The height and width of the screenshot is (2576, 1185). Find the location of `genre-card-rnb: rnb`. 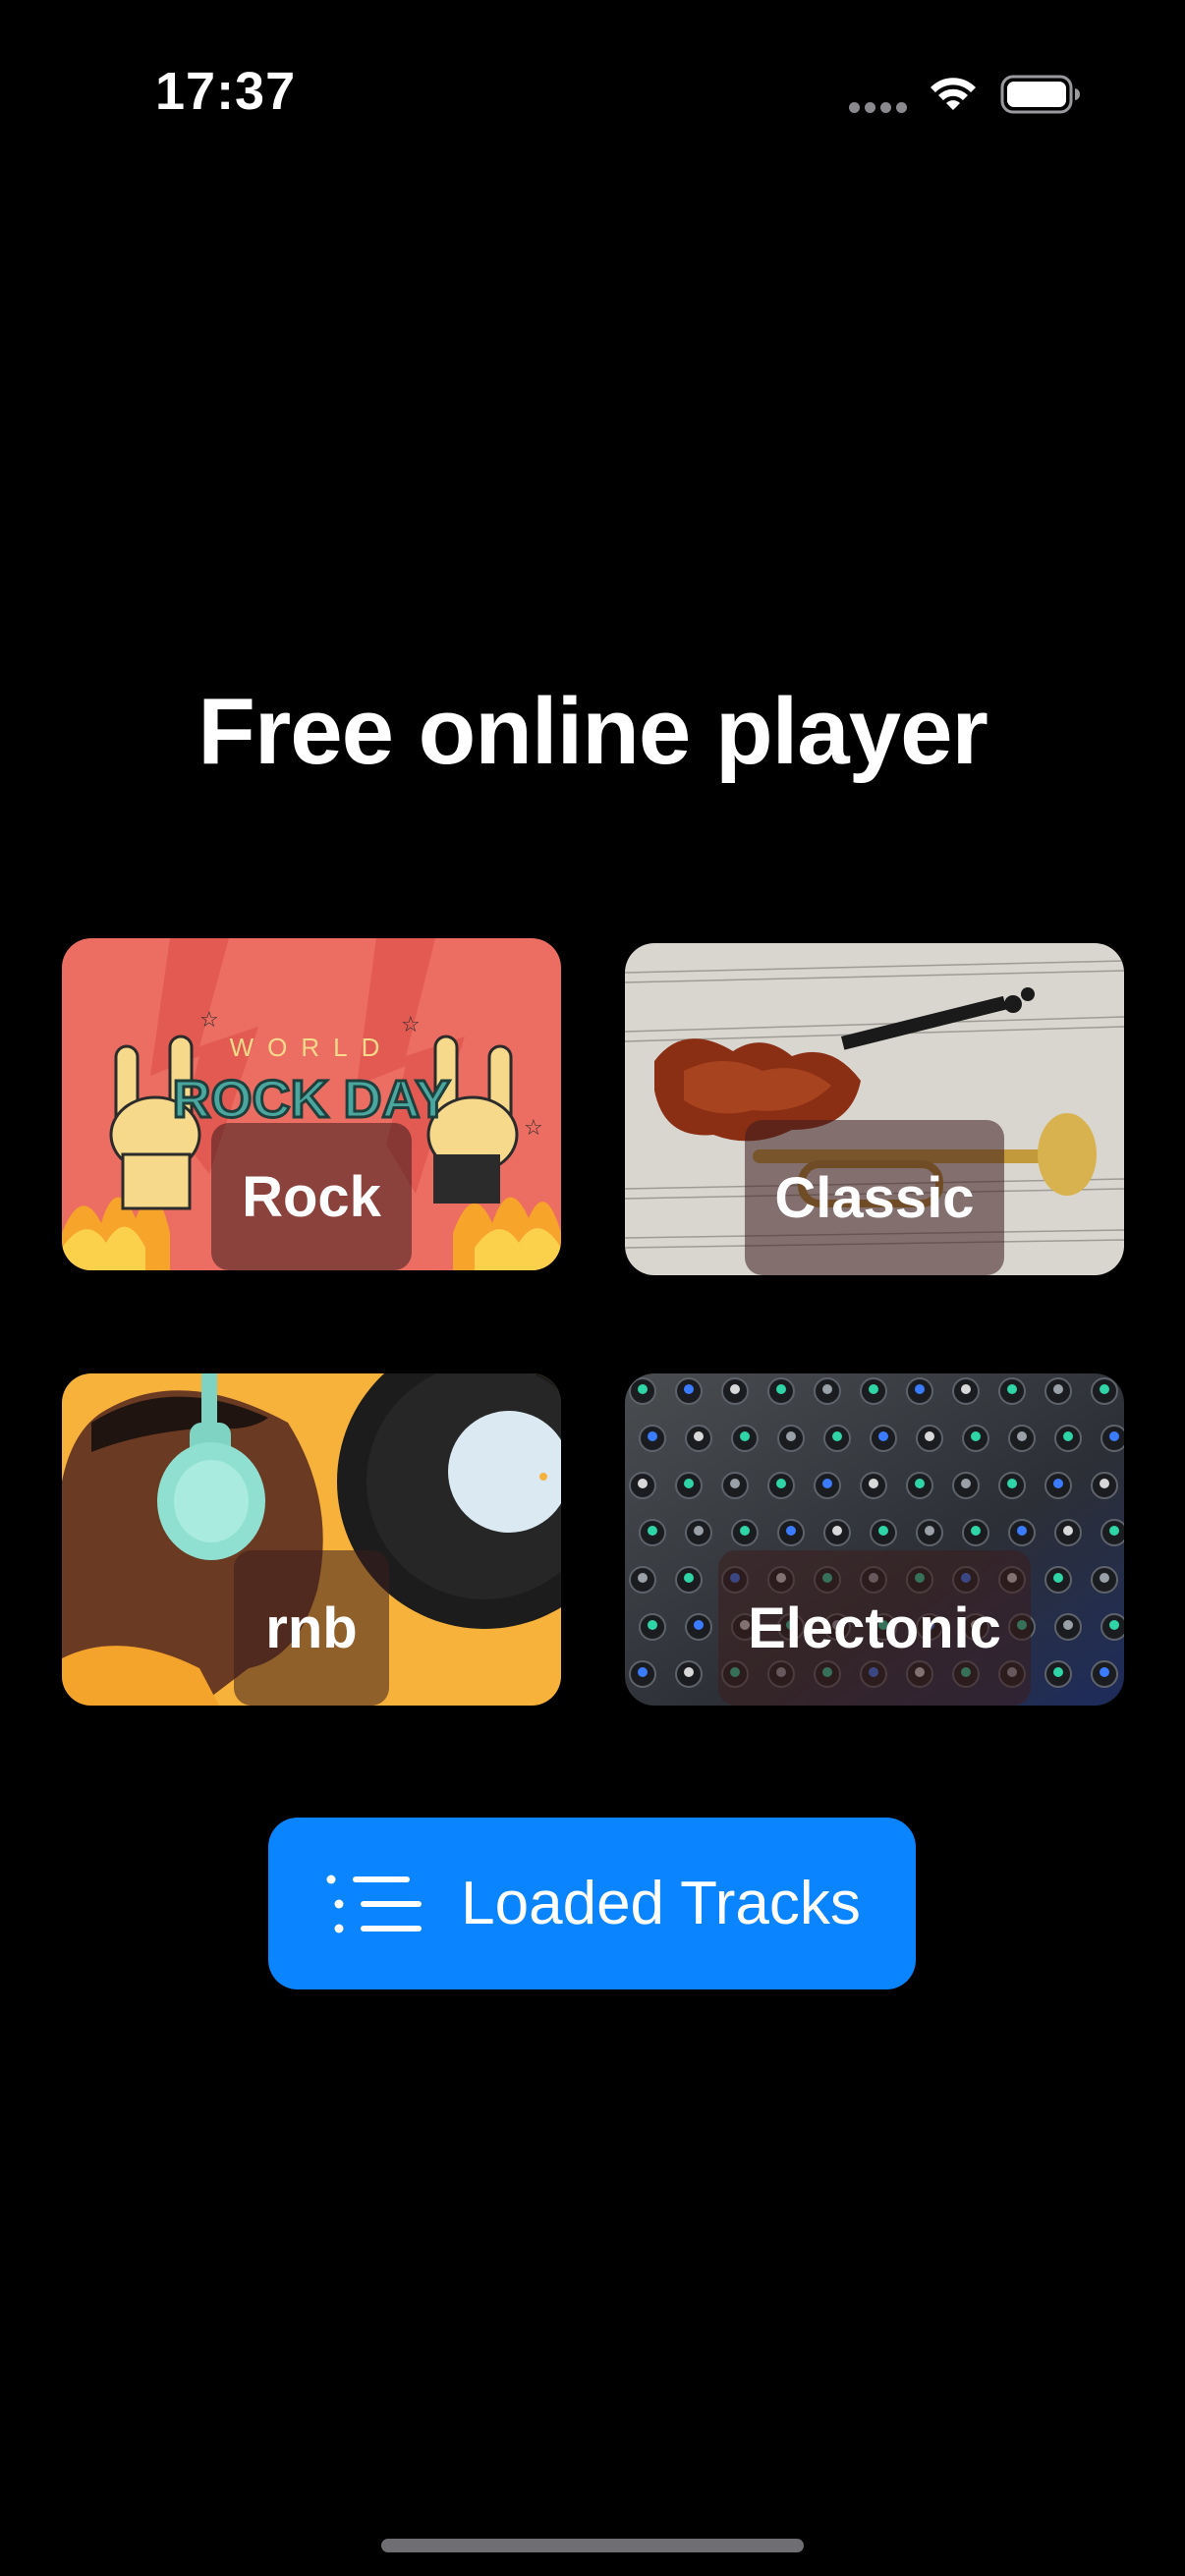

genre-card-rnb: rnb is located at coordinates (312, 1539).